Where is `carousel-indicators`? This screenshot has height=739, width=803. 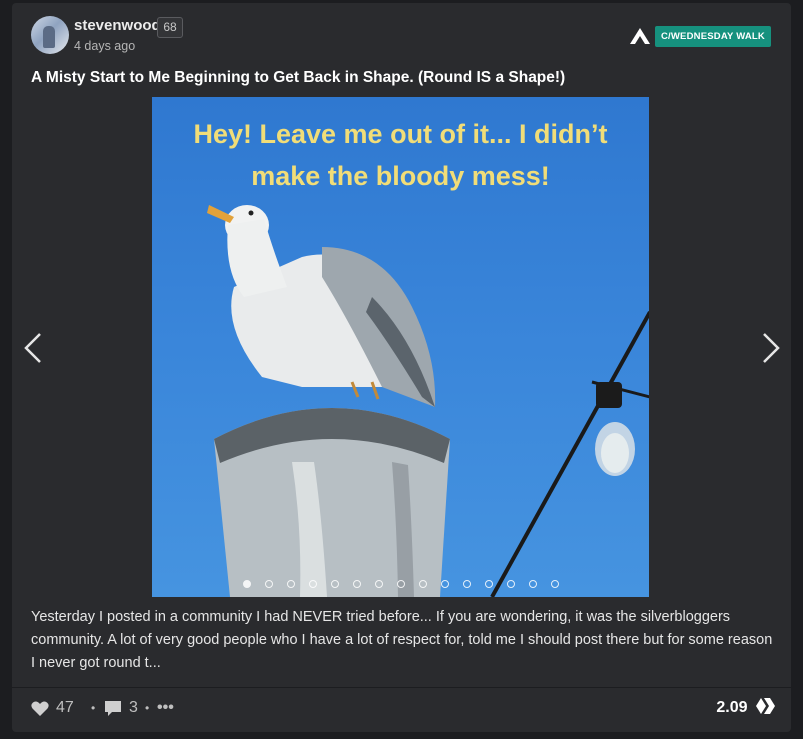
carousel-indicators is located at coordinates (400, 584).